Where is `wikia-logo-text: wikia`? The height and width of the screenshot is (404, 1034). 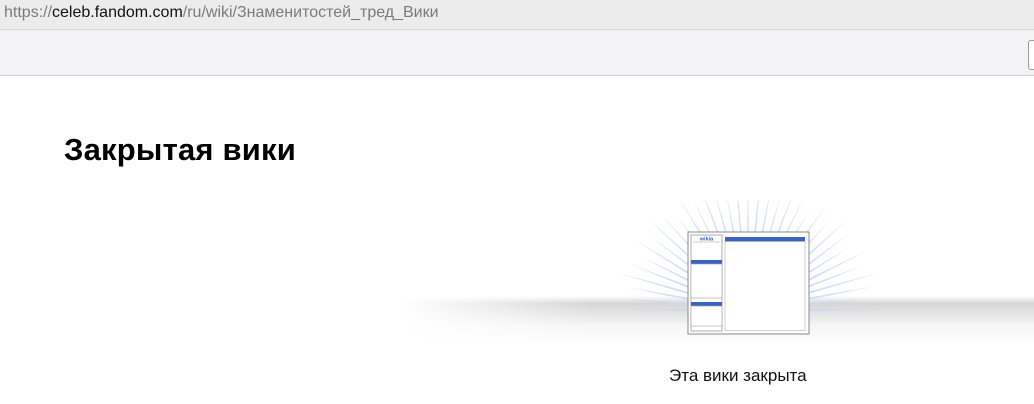
wikia-logo-text: wikia is located at coordinates (706, 240).